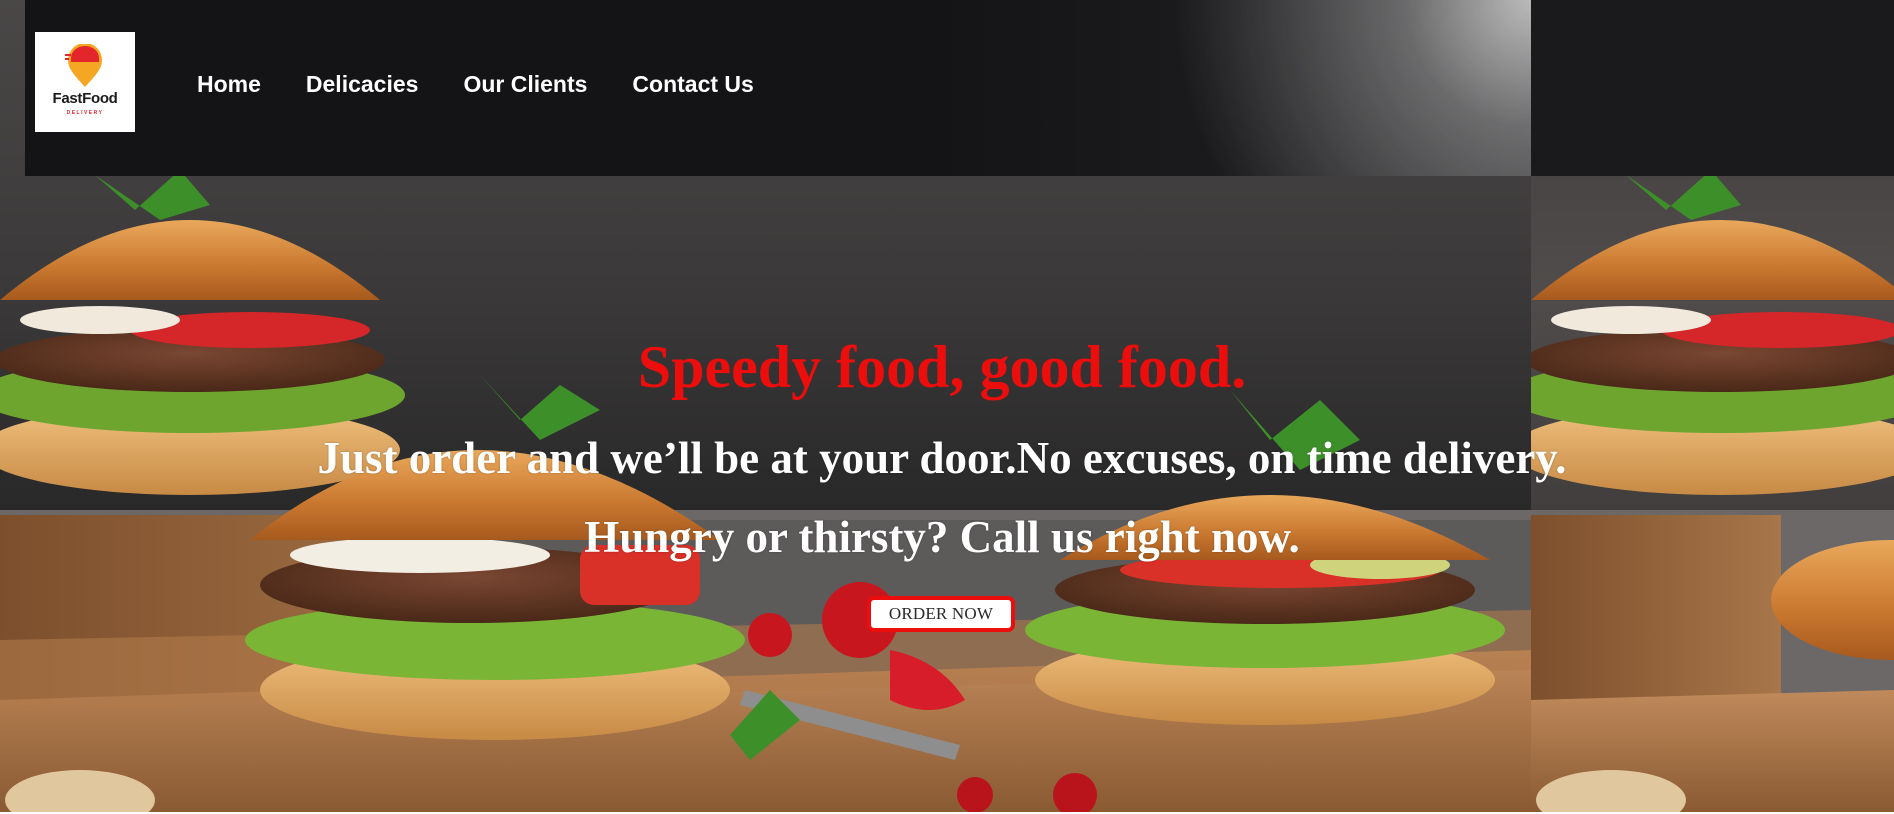 This screenshot has width=1894, height=814. I want to click on nav-contact-us: Contact Us, so click(692, 84).